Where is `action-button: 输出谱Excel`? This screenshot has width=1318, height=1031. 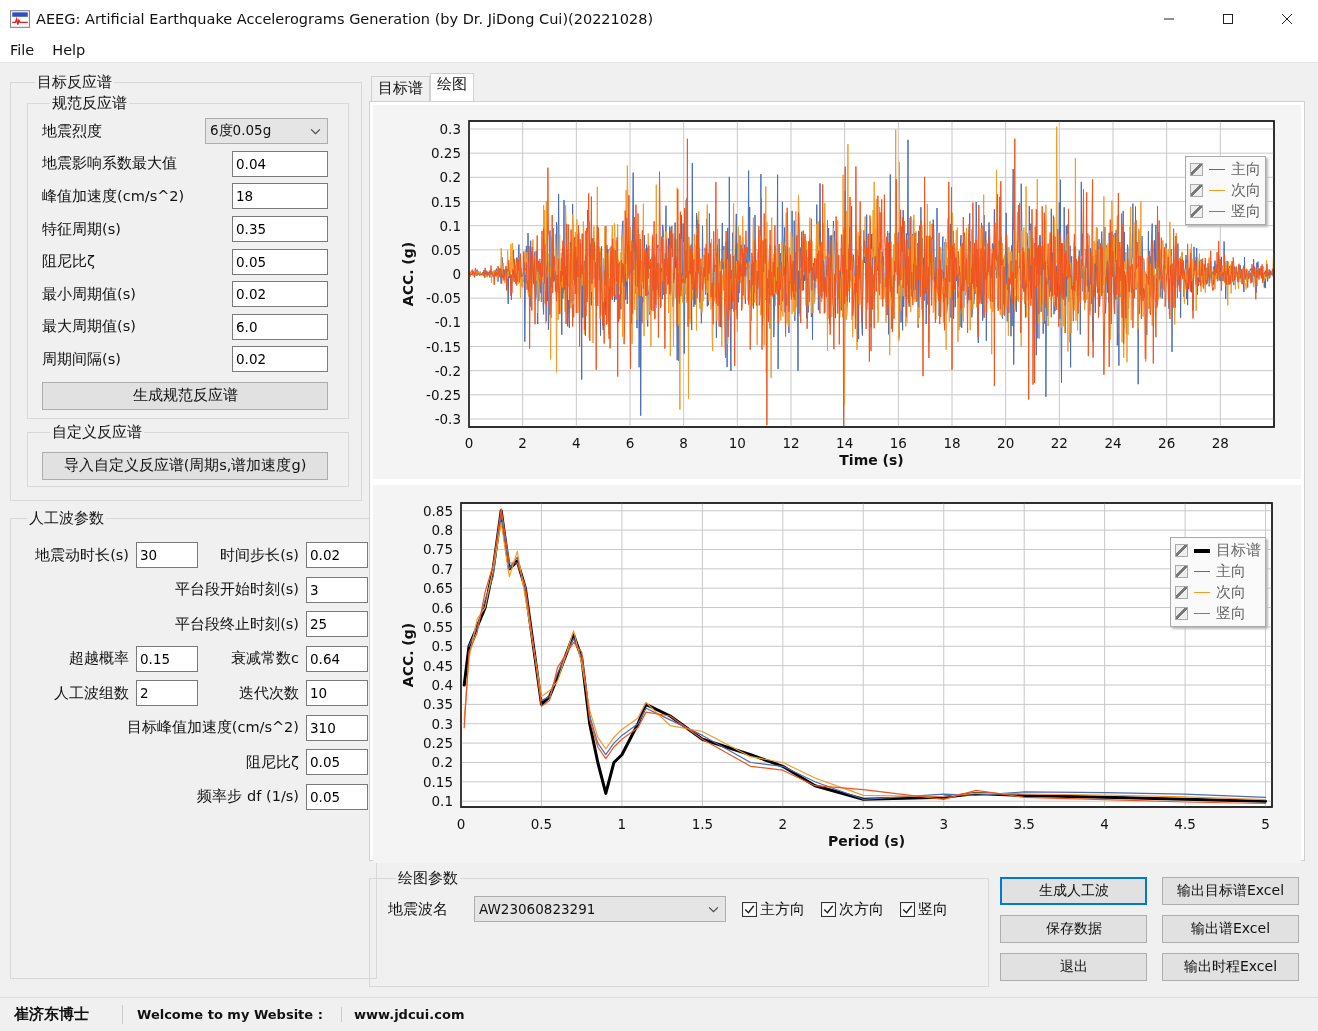 action-button: 输出谱Excel is located at coordinates (1230, 929).